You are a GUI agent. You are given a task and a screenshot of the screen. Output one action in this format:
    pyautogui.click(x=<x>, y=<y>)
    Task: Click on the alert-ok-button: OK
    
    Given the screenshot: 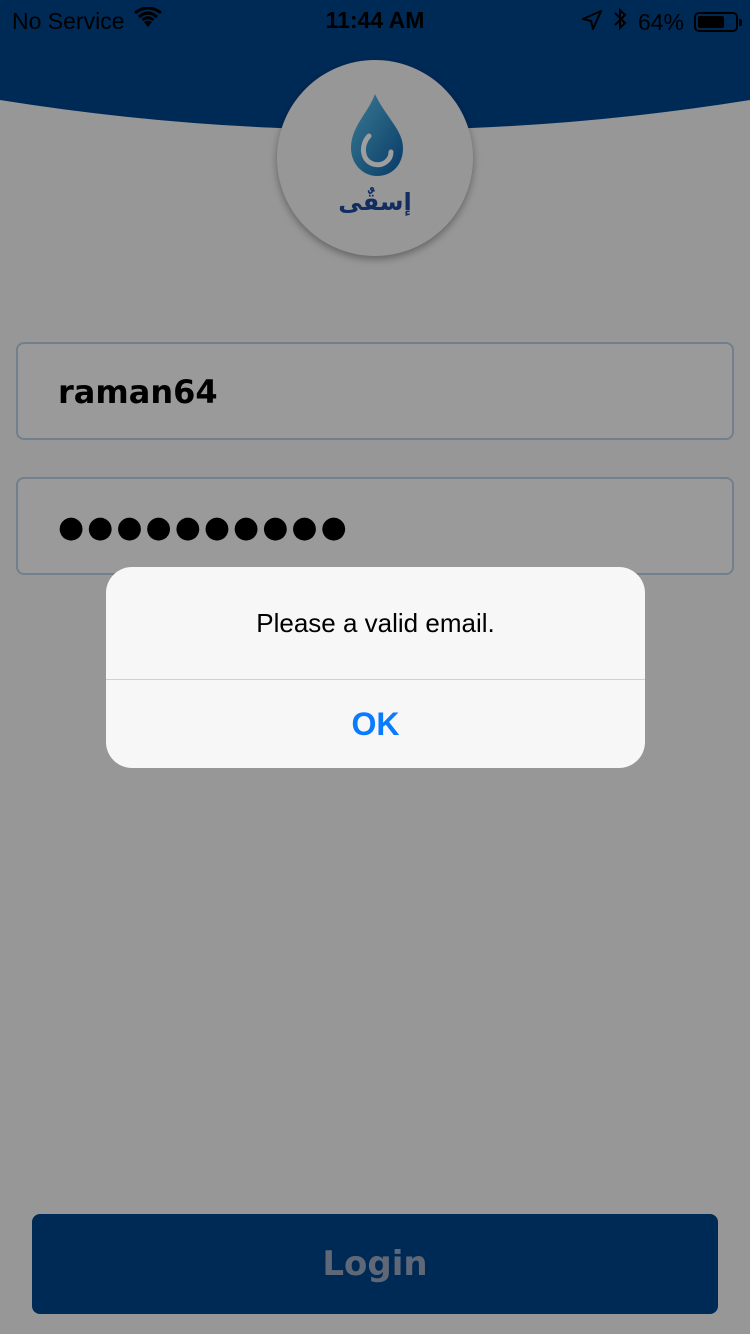 What is the action you would take?
    pyautogui.click(x=375, y=724)
    